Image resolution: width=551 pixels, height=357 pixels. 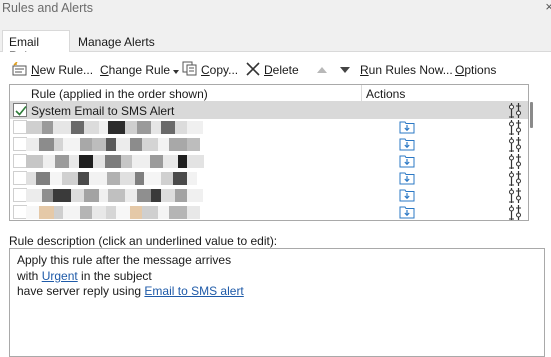 What do you see at coordinates (515, 212) in the screenshot?
I see `rule-condition-icon` at bounding box center [515, 212].